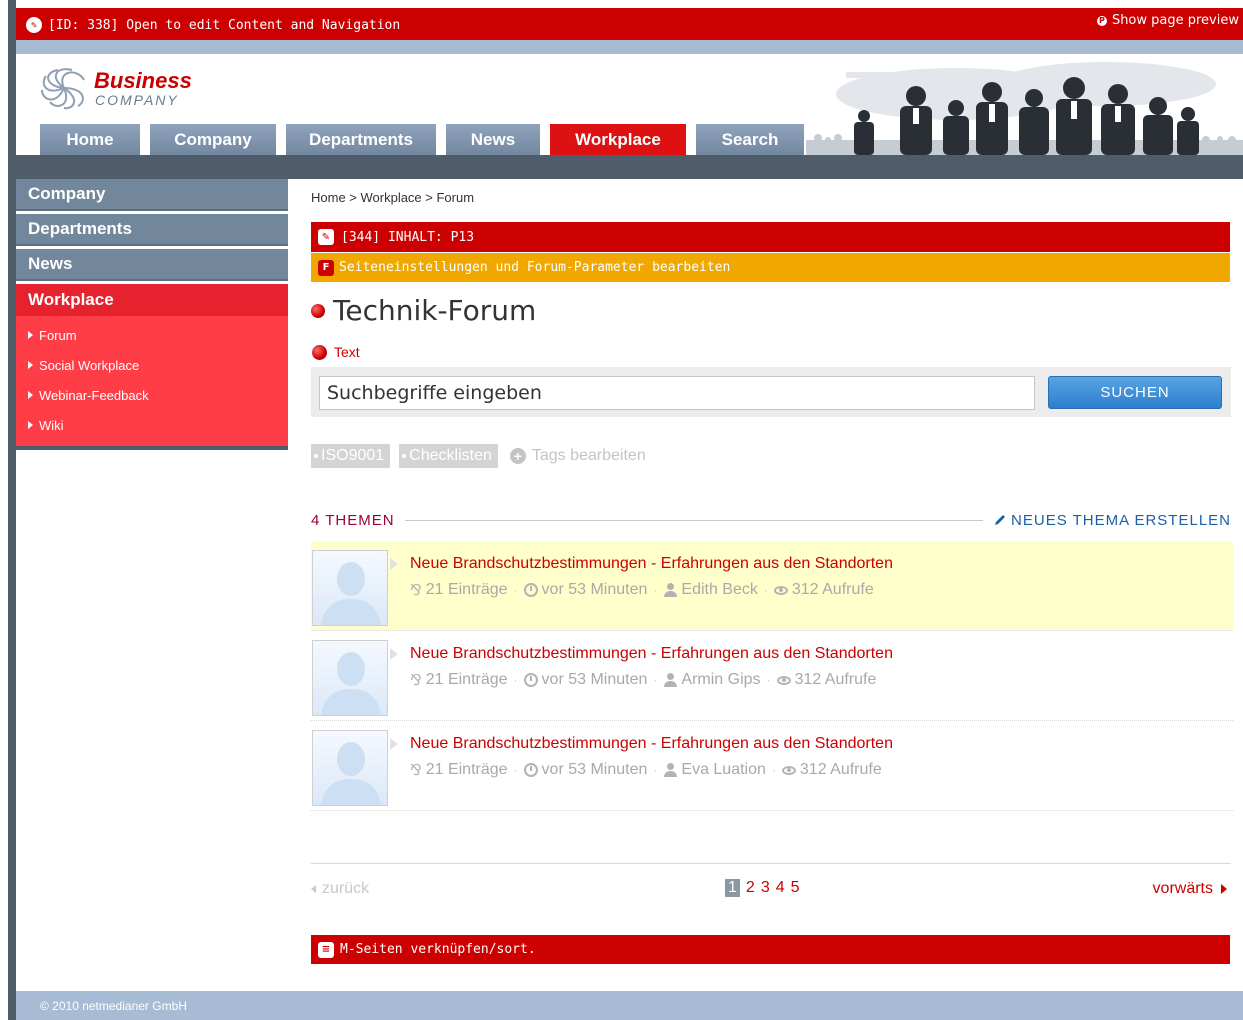  What do you see at coordinates (152, 300) in the screenshot?
I see `sidebar-item-workplace: Workplace` at bounding box center [152, 300].